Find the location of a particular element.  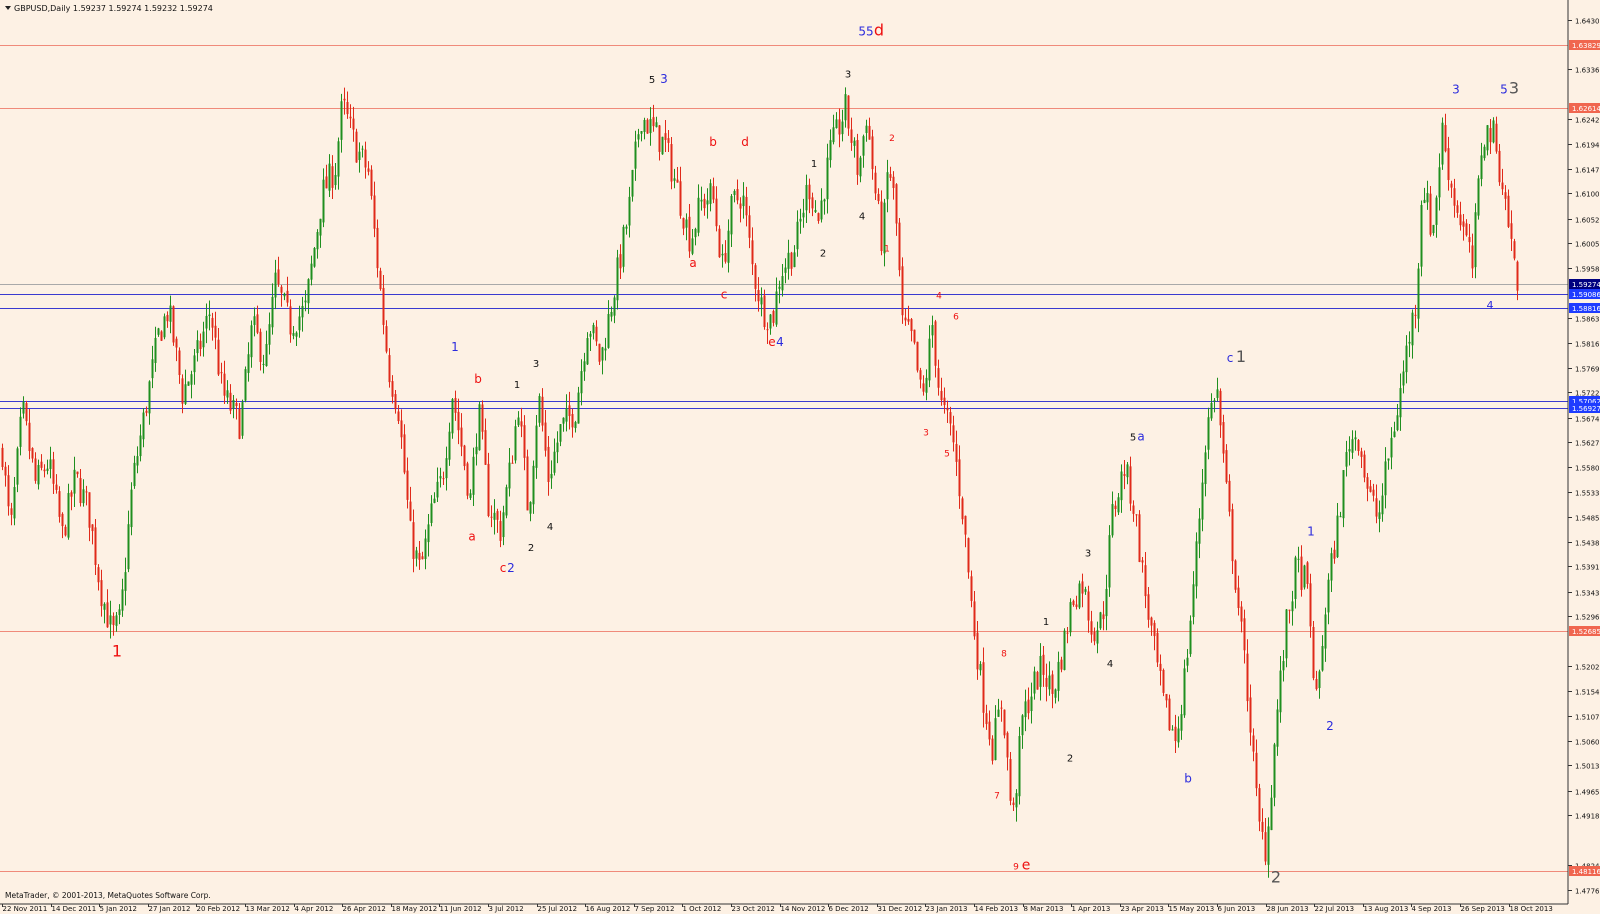

time-tick-label: 13 Aug 2013 is located at coordinates (1386, 909).